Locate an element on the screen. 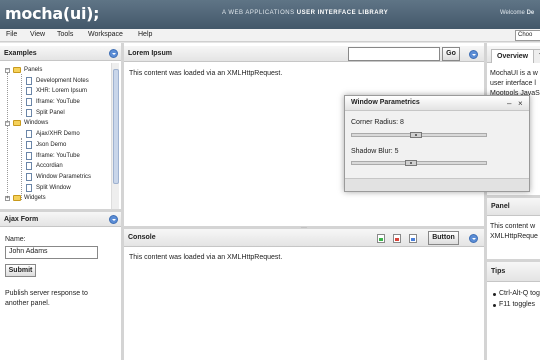 The image size is (540, 360). collapse-ajax-form-icon is located at coordinates (113, 219).